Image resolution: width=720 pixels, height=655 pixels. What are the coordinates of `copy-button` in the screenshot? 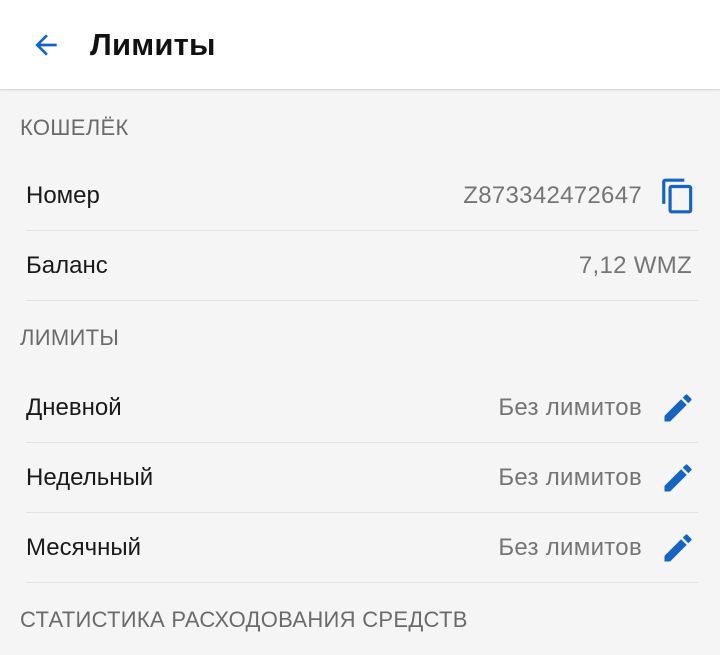 It's located at (678, 196).